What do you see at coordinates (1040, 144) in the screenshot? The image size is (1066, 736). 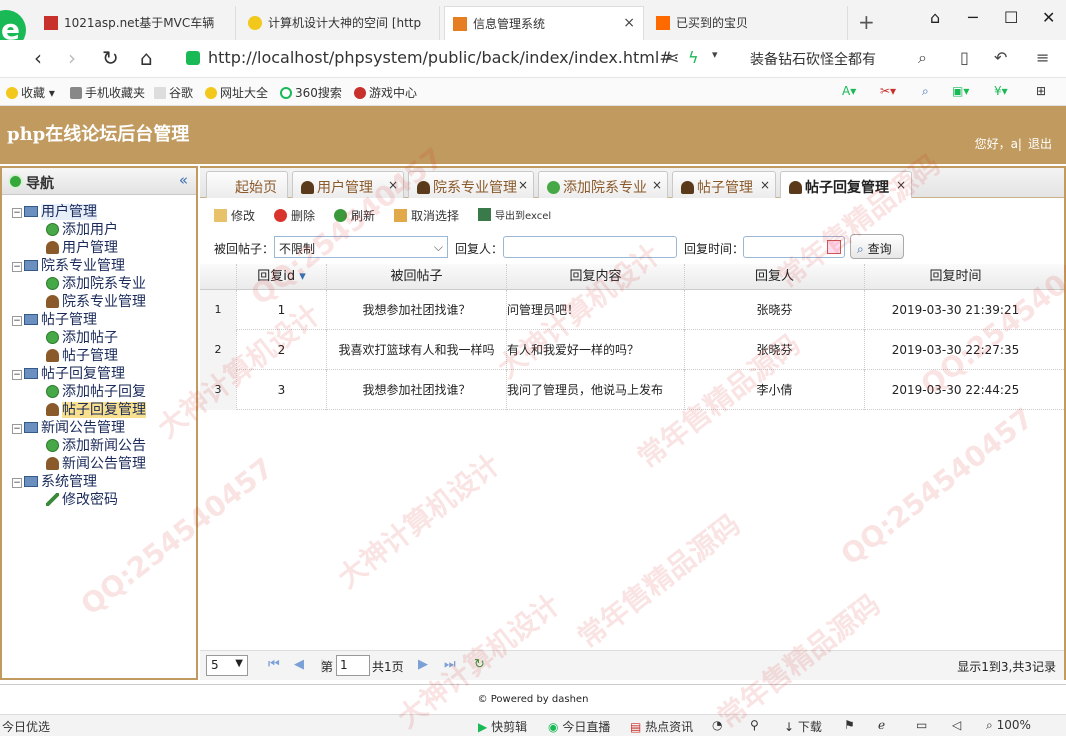 I see `logout-link: 退出` at bounding box center [1040, 144].